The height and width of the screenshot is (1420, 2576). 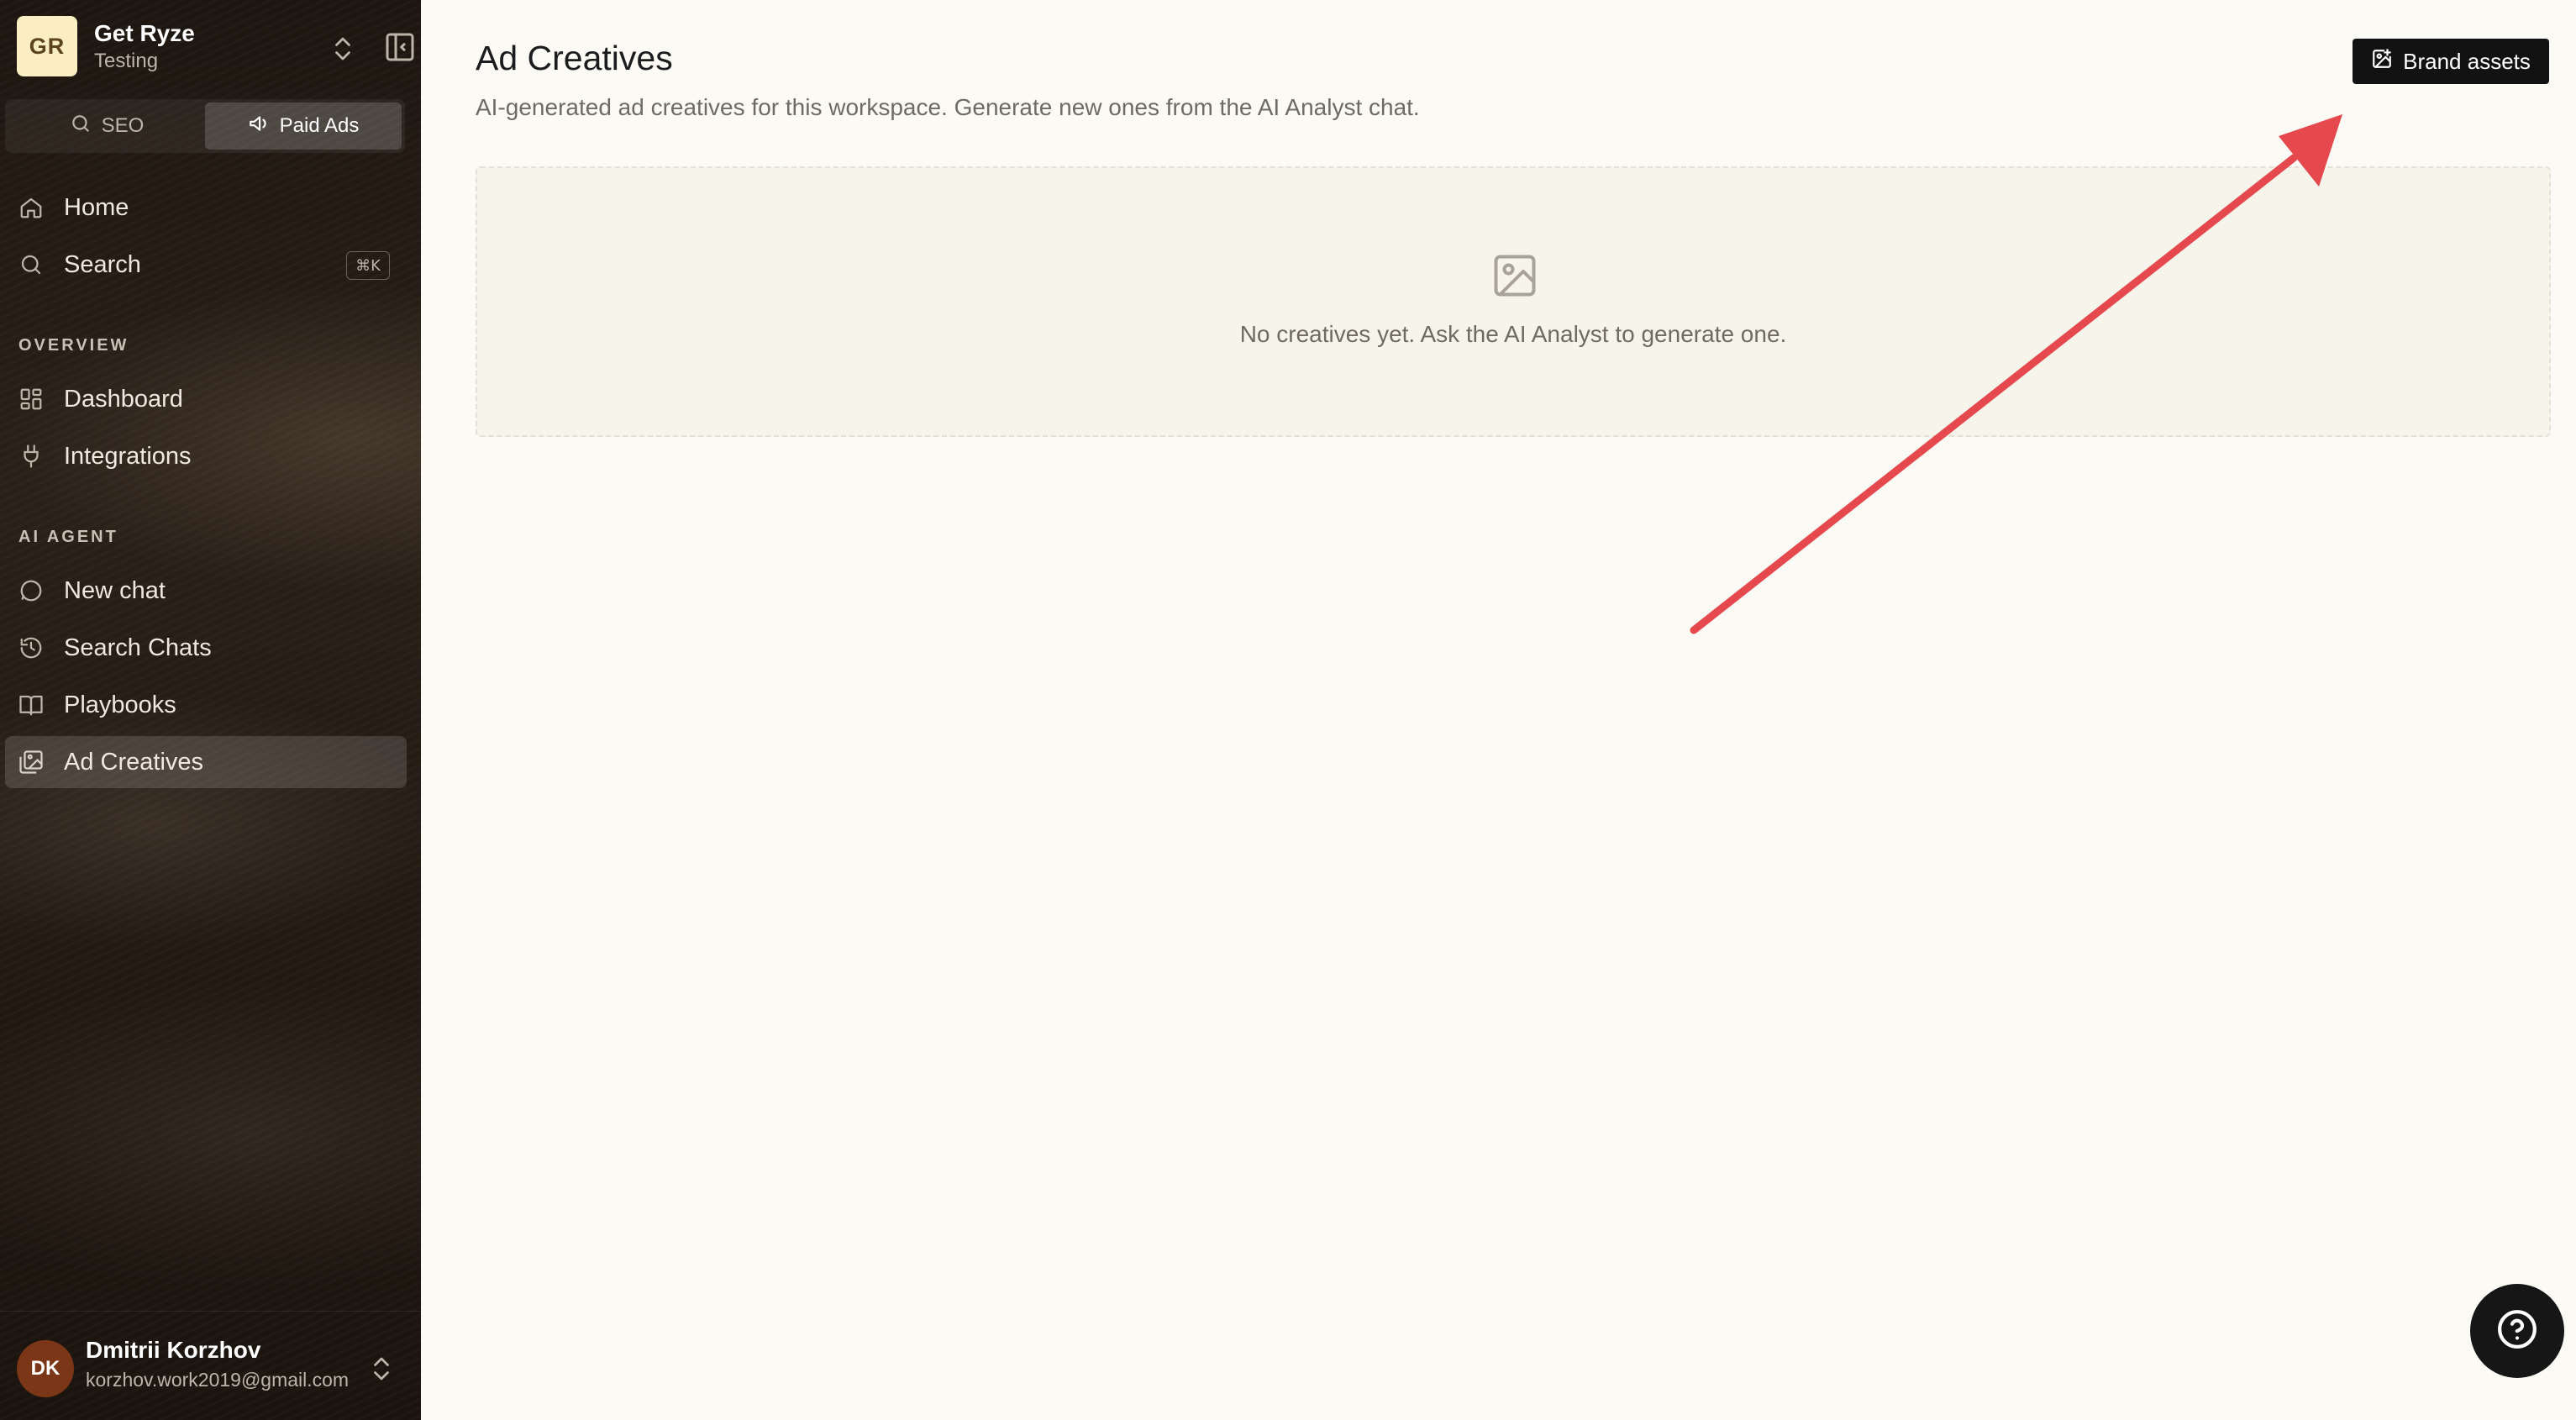 I want to click on section-label-overview: OVERVIEW, so click(x=73, y=345).